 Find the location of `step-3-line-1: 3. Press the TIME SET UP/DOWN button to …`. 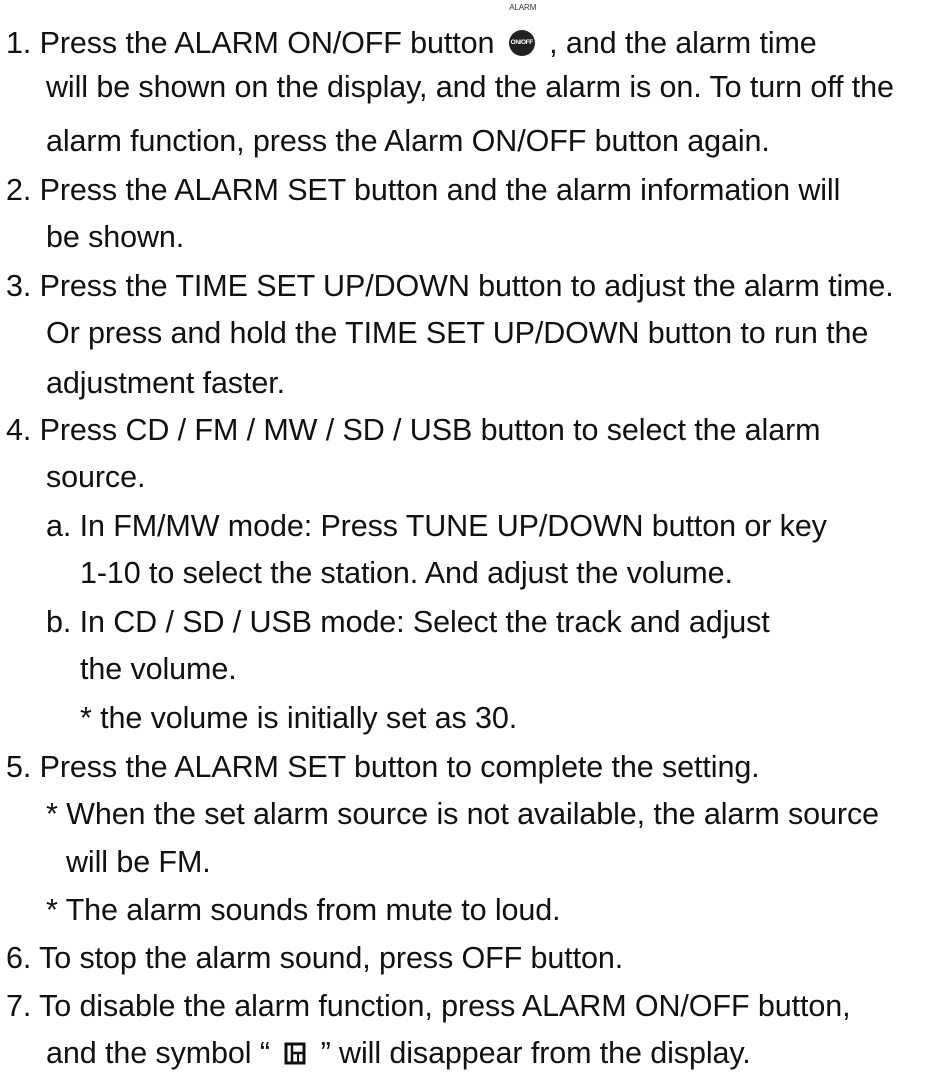

step-3-line-1: 3. Press the TIME SET UP/DOWN button to … is located at coordinates (450, 286).